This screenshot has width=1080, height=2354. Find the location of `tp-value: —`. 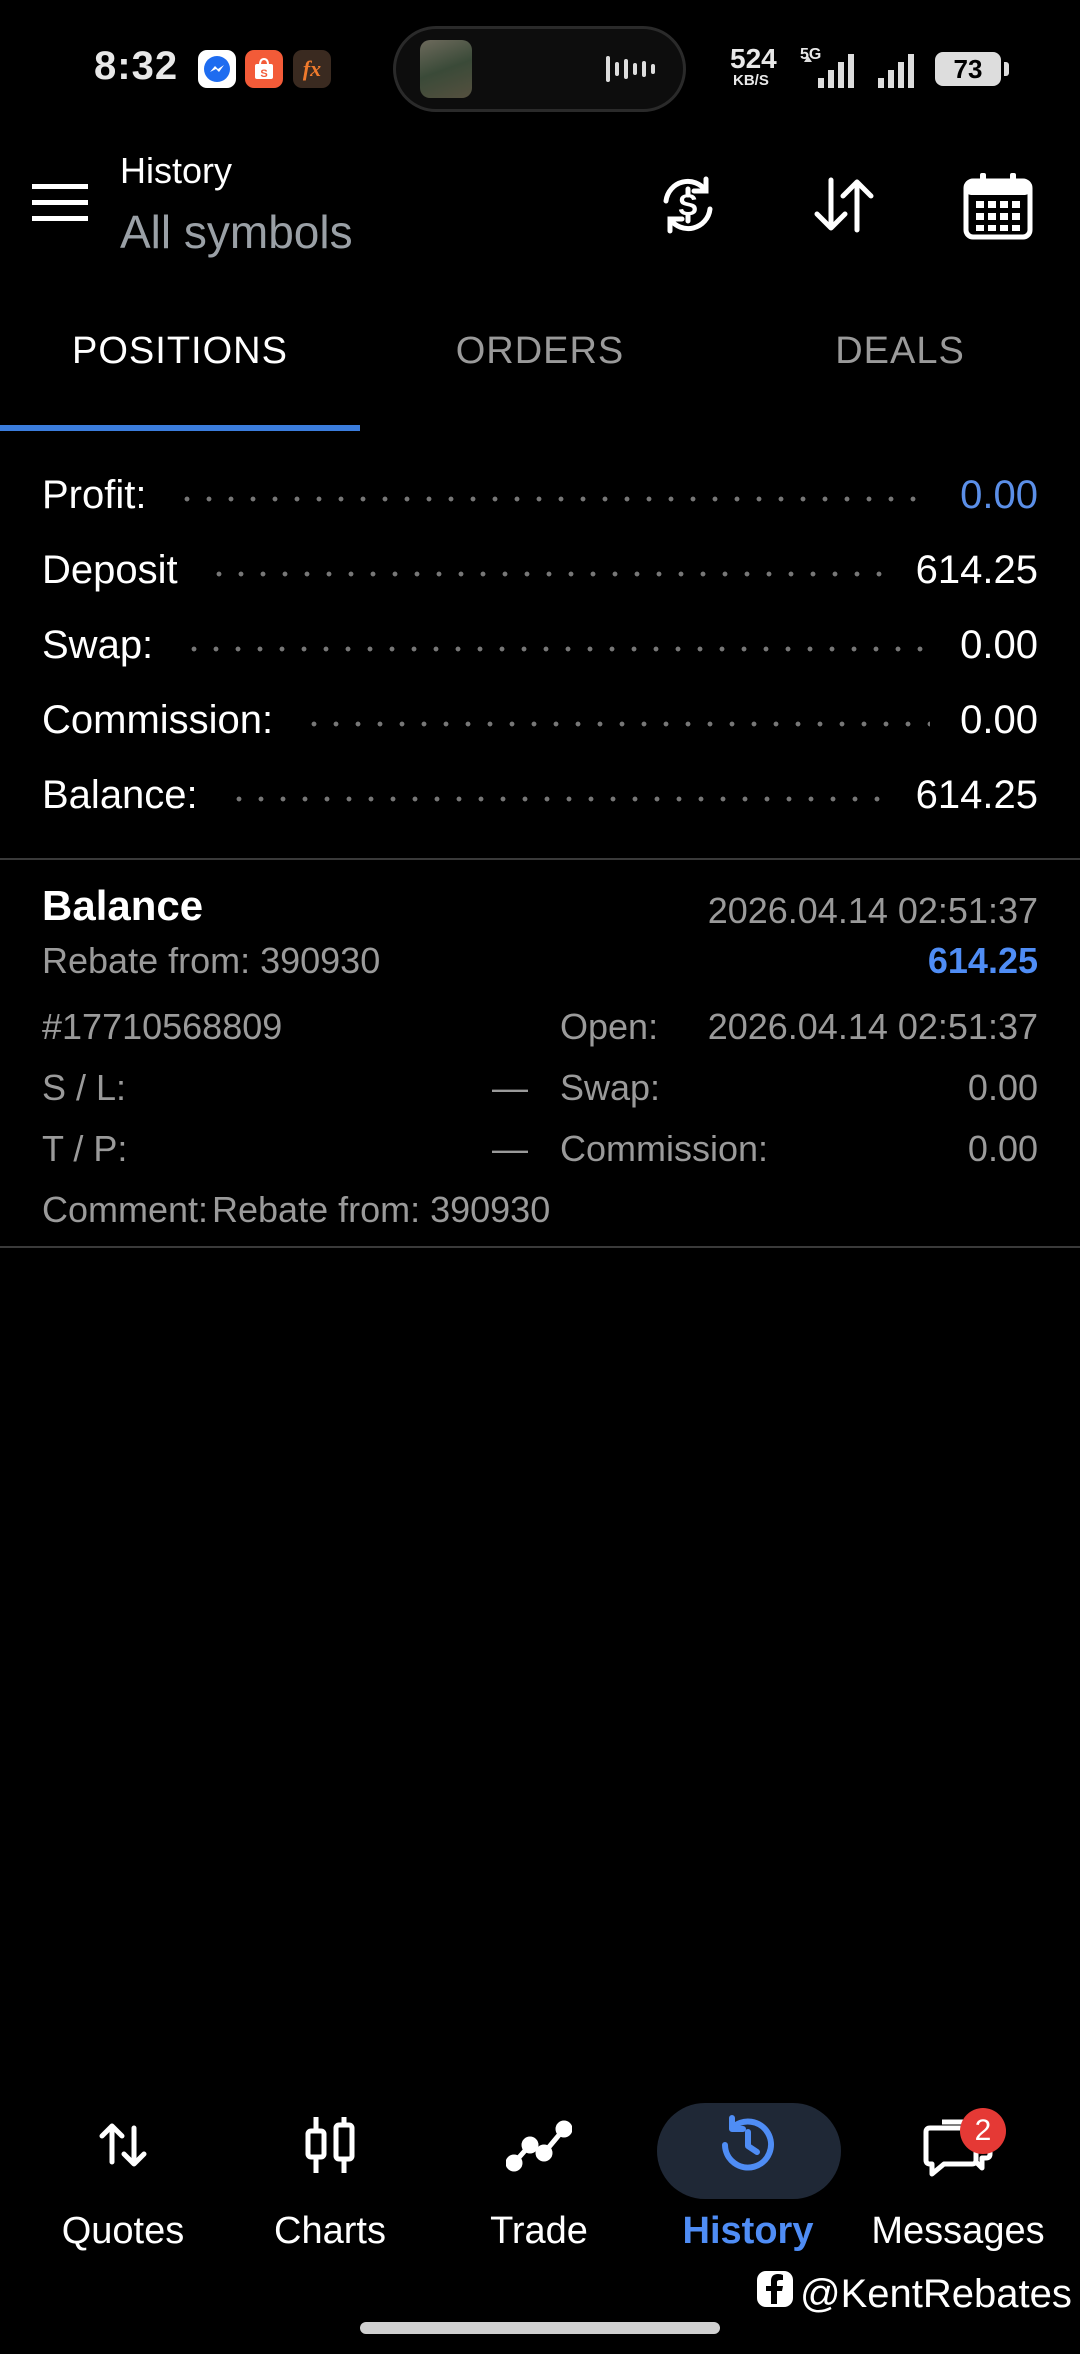

tp-value: — is located at coordinates (510, 1148).